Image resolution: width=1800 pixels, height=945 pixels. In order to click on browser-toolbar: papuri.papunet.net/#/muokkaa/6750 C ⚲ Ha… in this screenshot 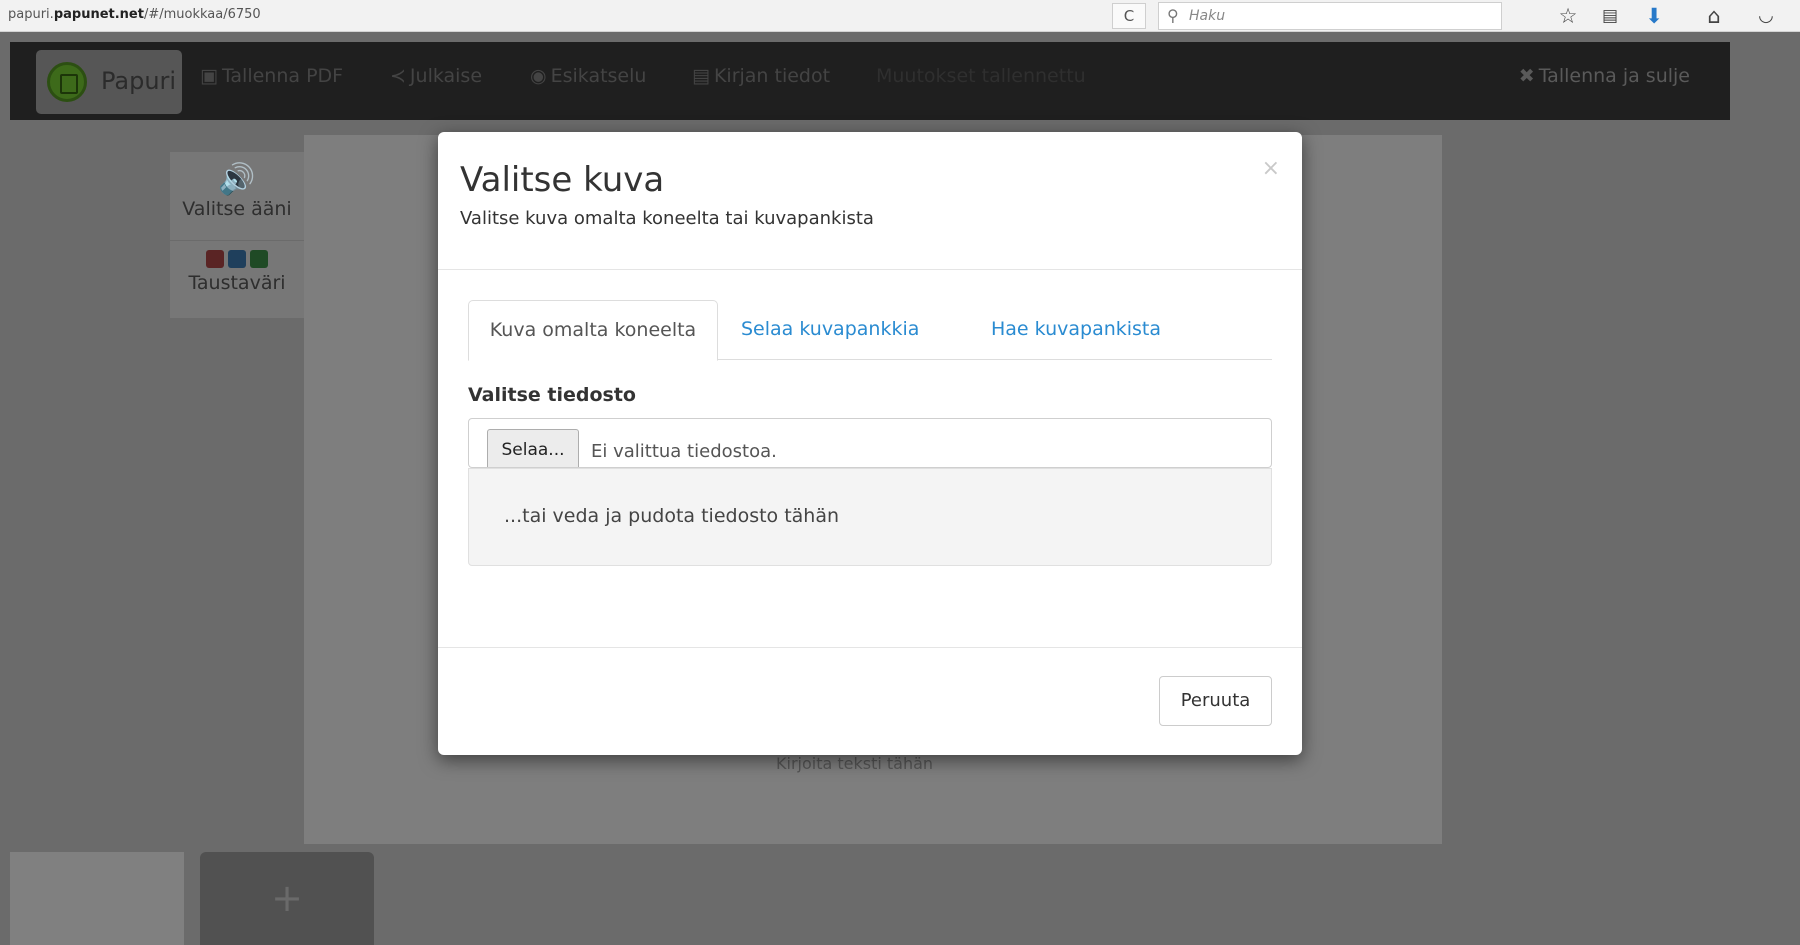, I will do `click(900, 16)`.